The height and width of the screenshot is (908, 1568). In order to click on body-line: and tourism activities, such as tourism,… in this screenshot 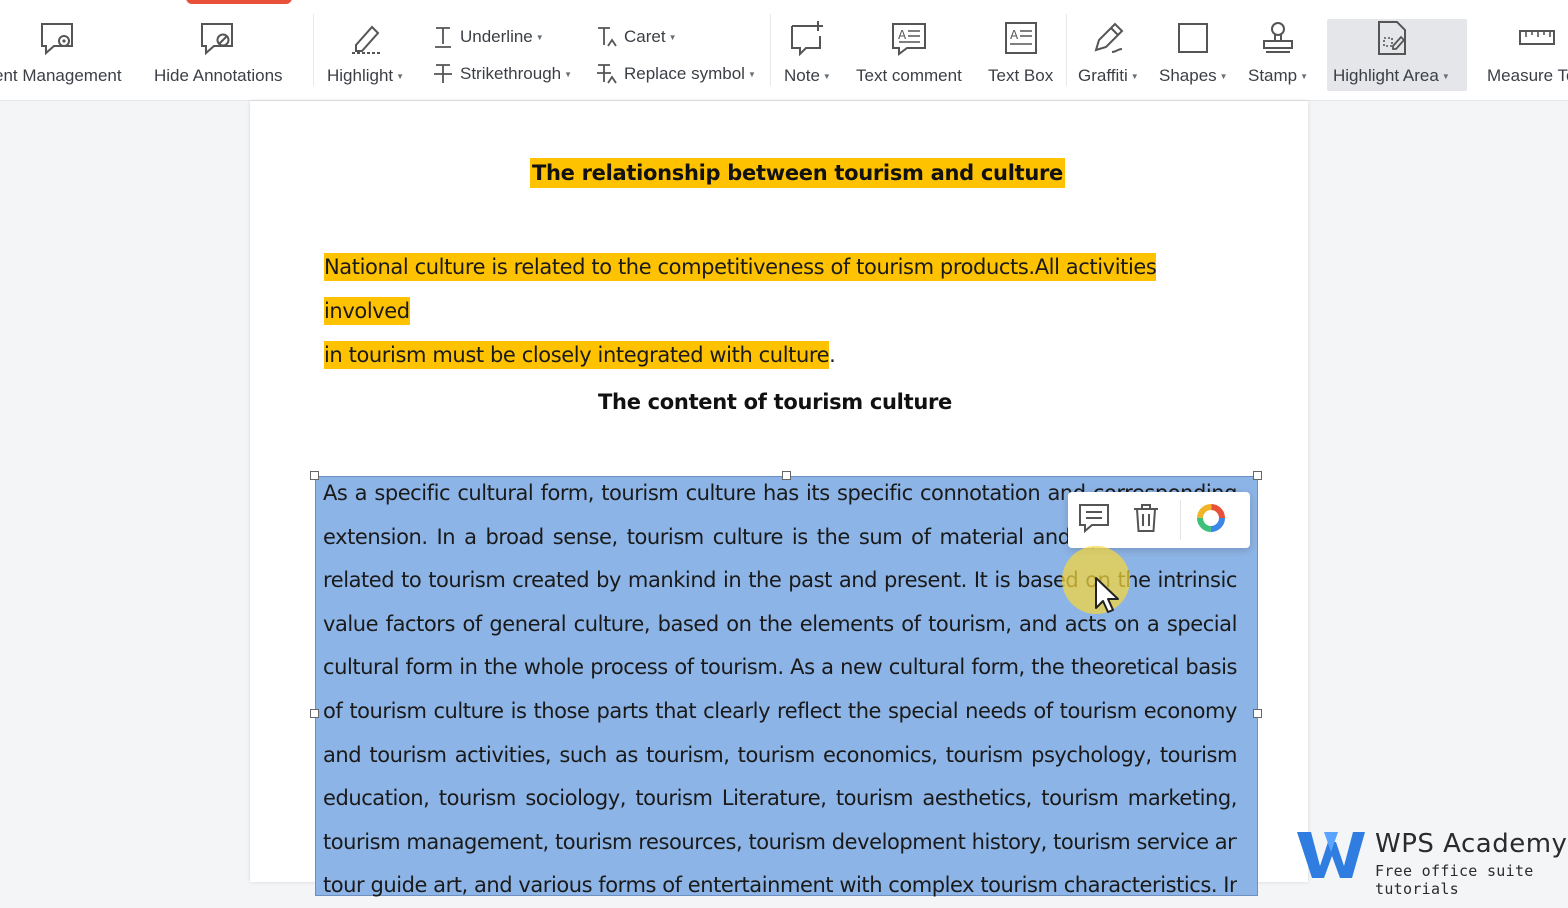, I will do `click(780, 754)`.